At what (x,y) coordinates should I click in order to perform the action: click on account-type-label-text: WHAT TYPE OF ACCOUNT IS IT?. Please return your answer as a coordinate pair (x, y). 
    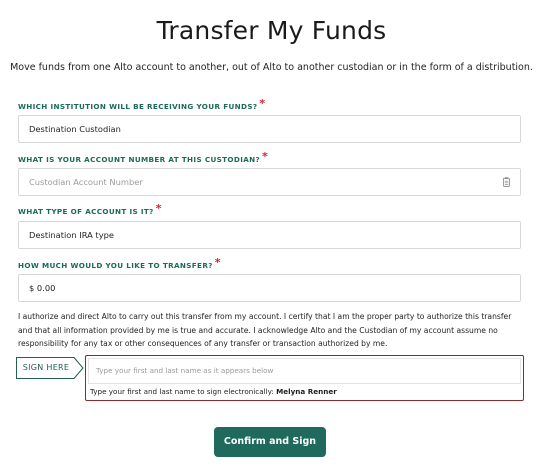
    Looking at the image, I should click on (86, 211).